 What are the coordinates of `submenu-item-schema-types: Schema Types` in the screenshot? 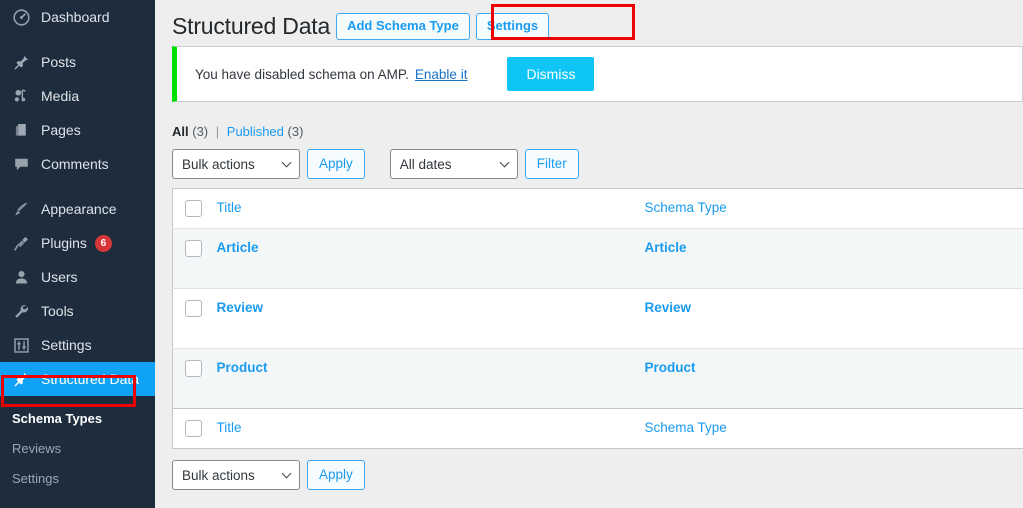 It's located at (77, 419).